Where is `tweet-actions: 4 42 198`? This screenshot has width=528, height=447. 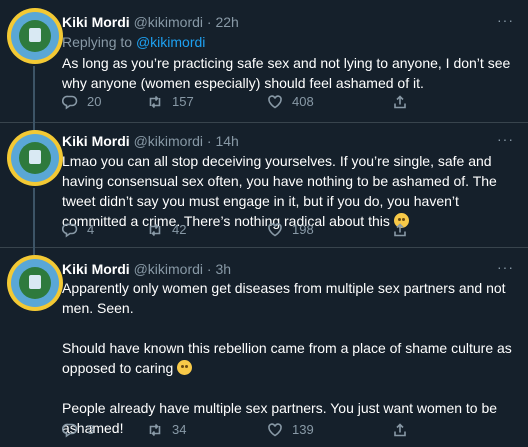 tweet-actions: 4 42 198 is located at coordinates (235, 230).